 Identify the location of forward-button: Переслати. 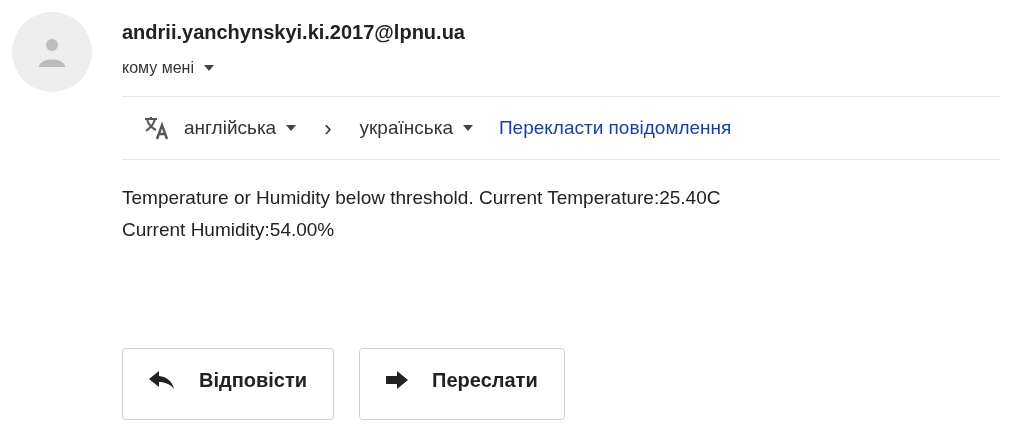
(462, 384).